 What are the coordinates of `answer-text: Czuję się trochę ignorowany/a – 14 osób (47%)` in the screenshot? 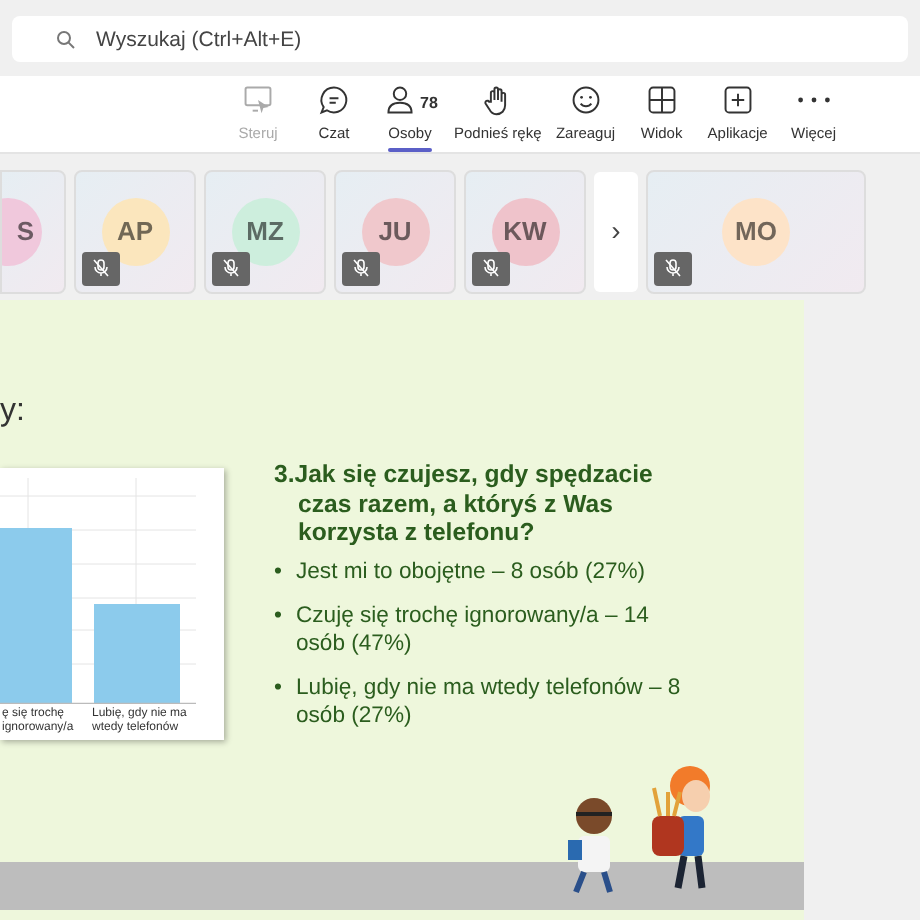 It's located at (472, 629).